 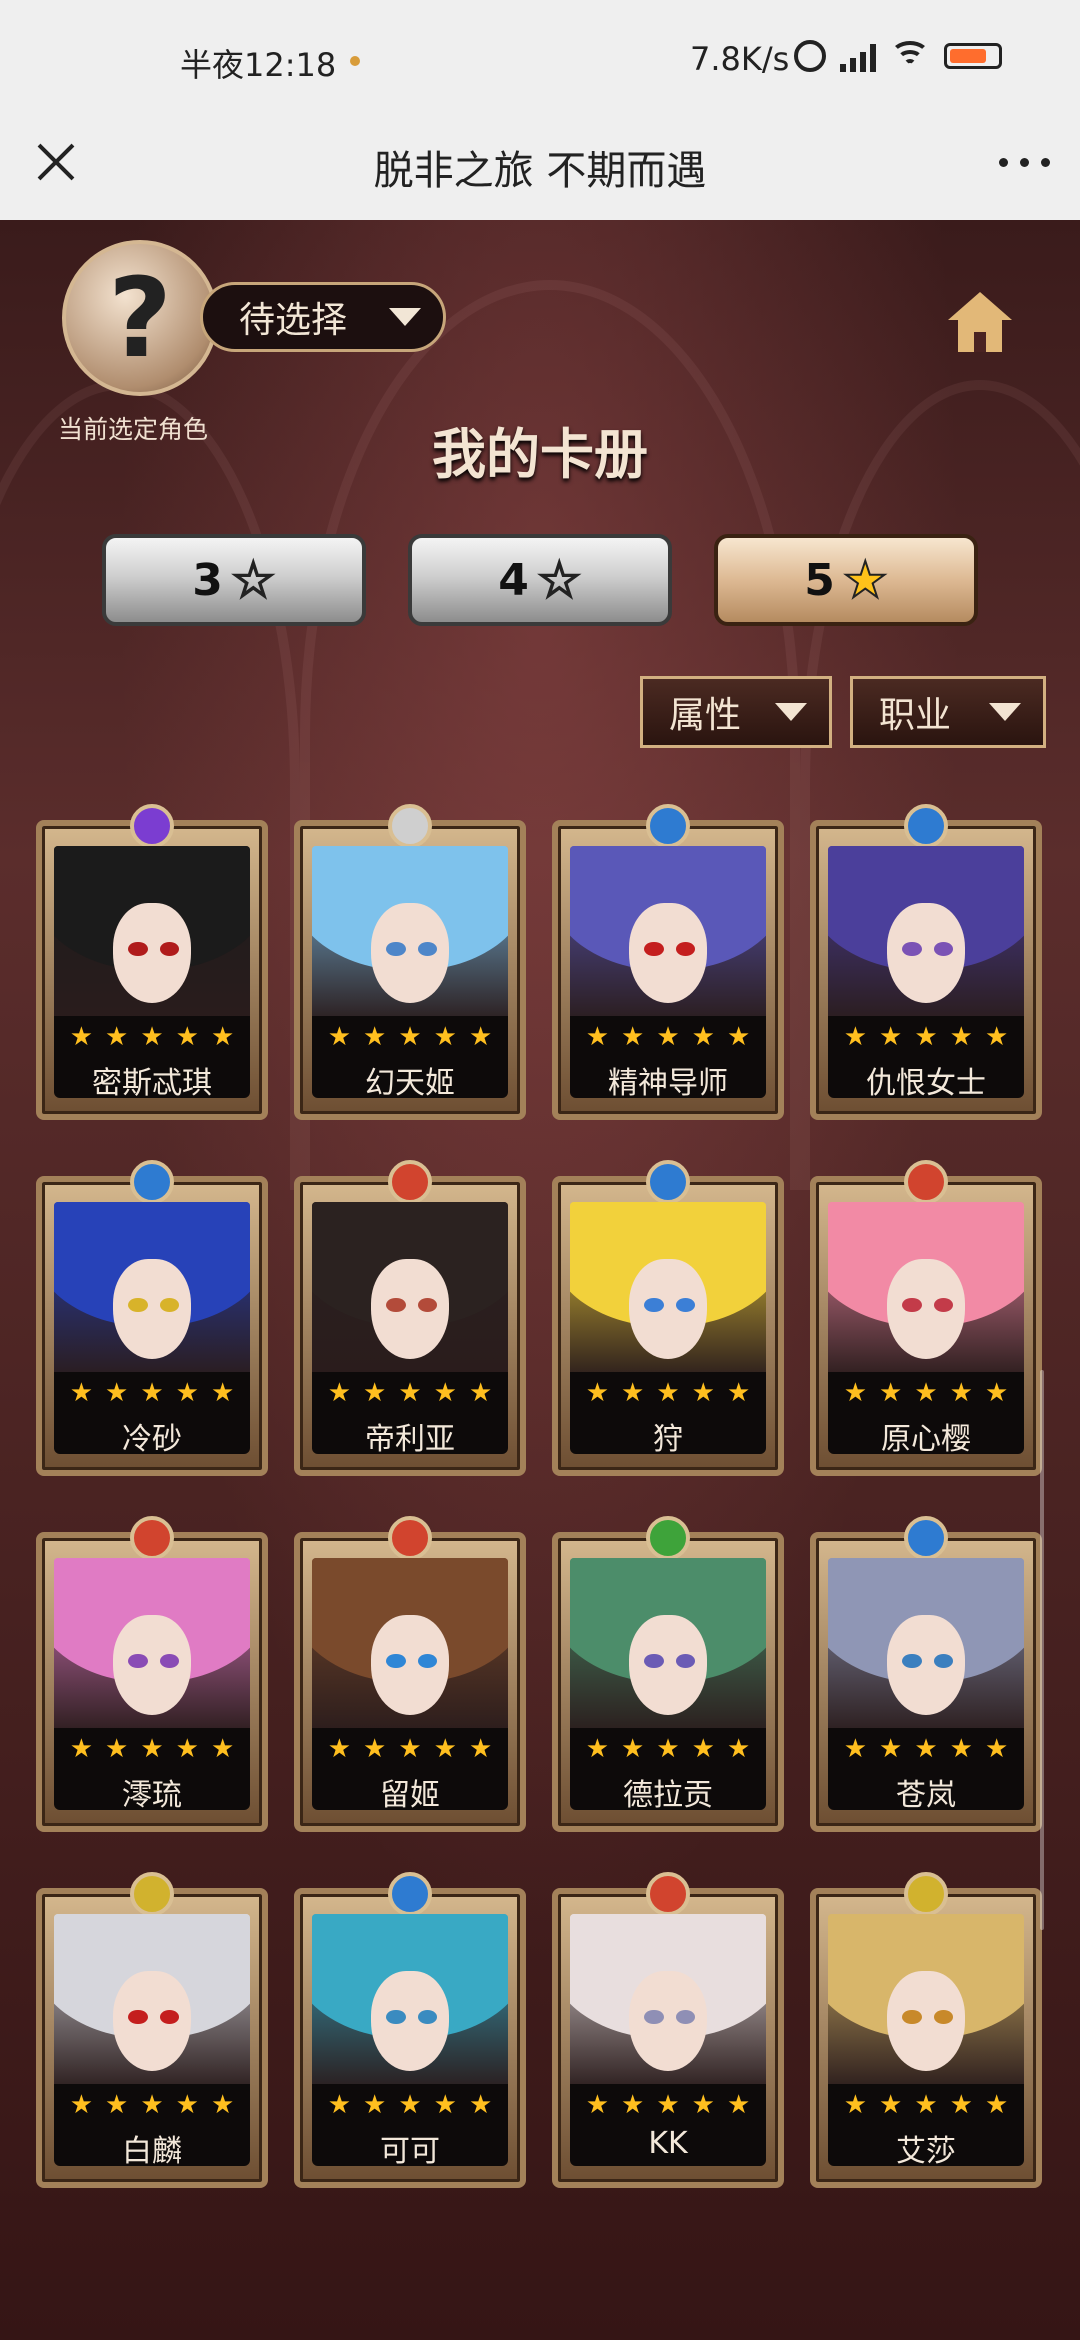 What do you see at coordinates (926, 2030) in the screenshot?
I see `character-card: ★ ★ ★ ★ ★ 艾莎` at bounding box center [926, 2030].